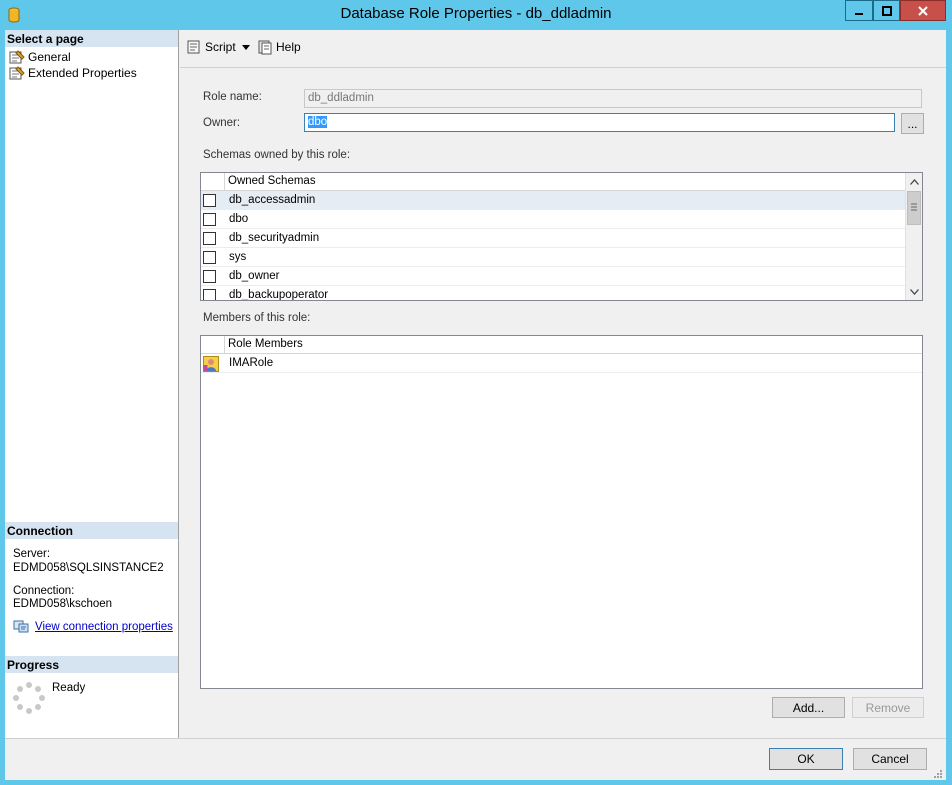  I want to click on remove-member-button: Remove, so click(888, 707).